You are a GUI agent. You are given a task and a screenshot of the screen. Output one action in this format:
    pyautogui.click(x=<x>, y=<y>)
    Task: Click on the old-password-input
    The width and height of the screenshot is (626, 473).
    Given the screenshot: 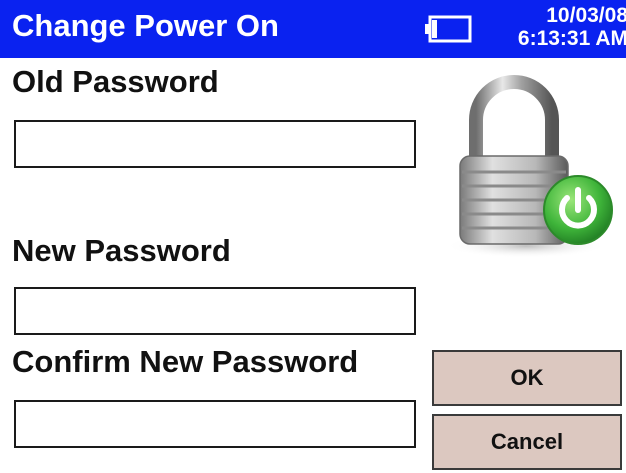 What is the action you would take?
    pyautogui.click(x=215, y=144)
    